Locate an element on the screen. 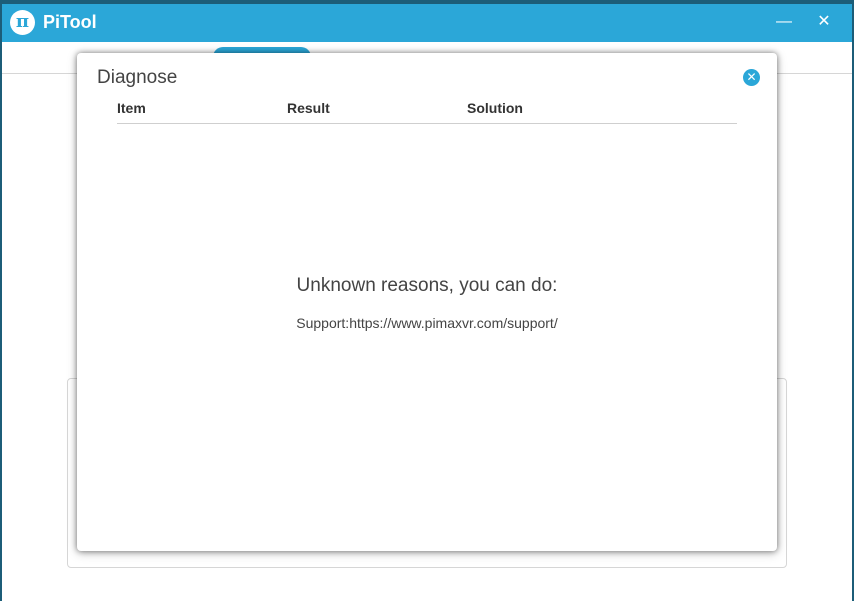 This screenshot has height=601, width=854. dialog-title: Diagnose is located at coordinates (137, 77).